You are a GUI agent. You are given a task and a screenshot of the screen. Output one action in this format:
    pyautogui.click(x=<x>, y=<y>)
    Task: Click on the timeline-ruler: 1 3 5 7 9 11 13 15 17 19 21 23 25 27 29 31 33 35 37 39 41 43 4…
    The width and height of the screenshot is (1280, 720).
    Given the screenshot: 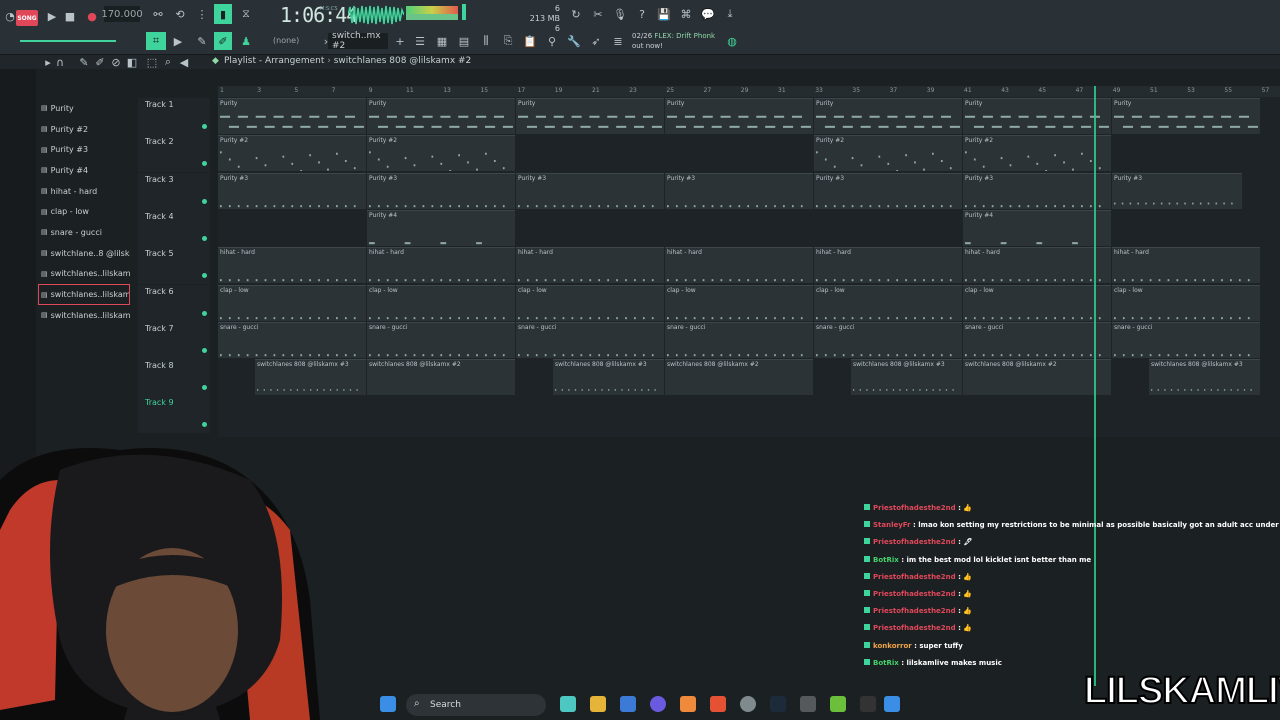 What is the action you would take?
    pyautogui.click(x=749, y=91)
    